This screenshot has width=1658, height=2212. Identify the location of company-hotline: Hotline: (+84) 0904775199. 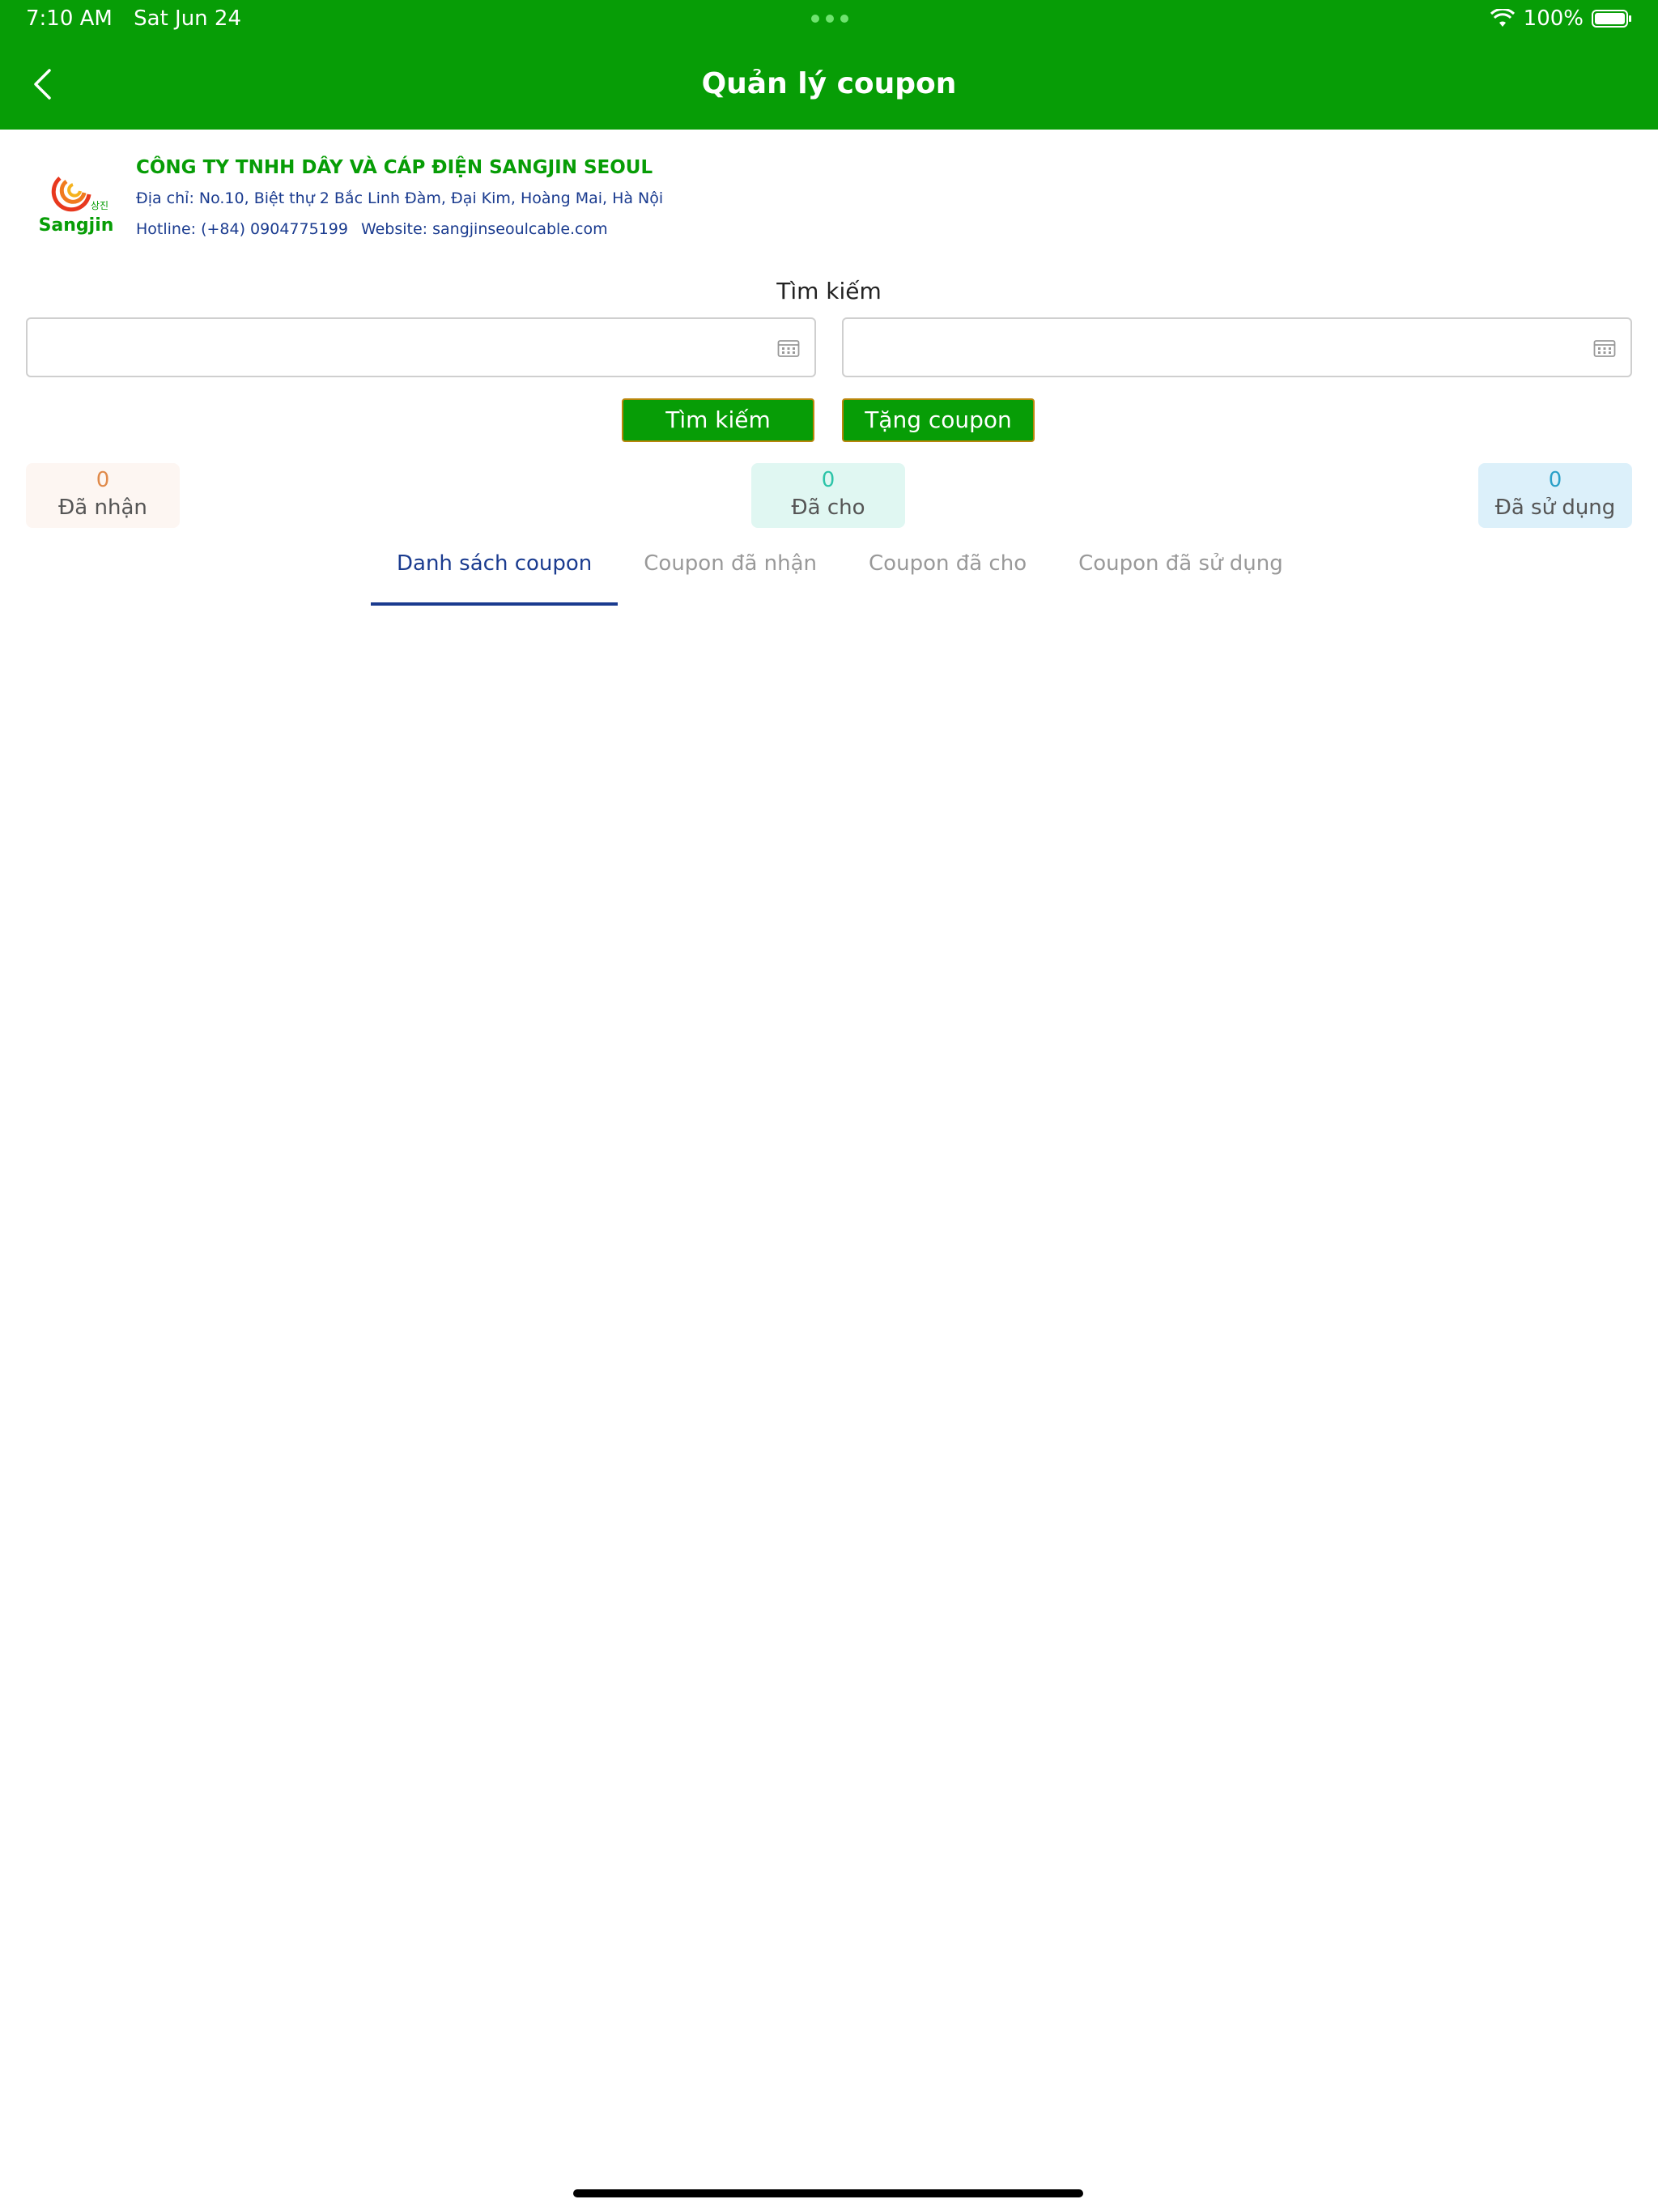
(242, 229).